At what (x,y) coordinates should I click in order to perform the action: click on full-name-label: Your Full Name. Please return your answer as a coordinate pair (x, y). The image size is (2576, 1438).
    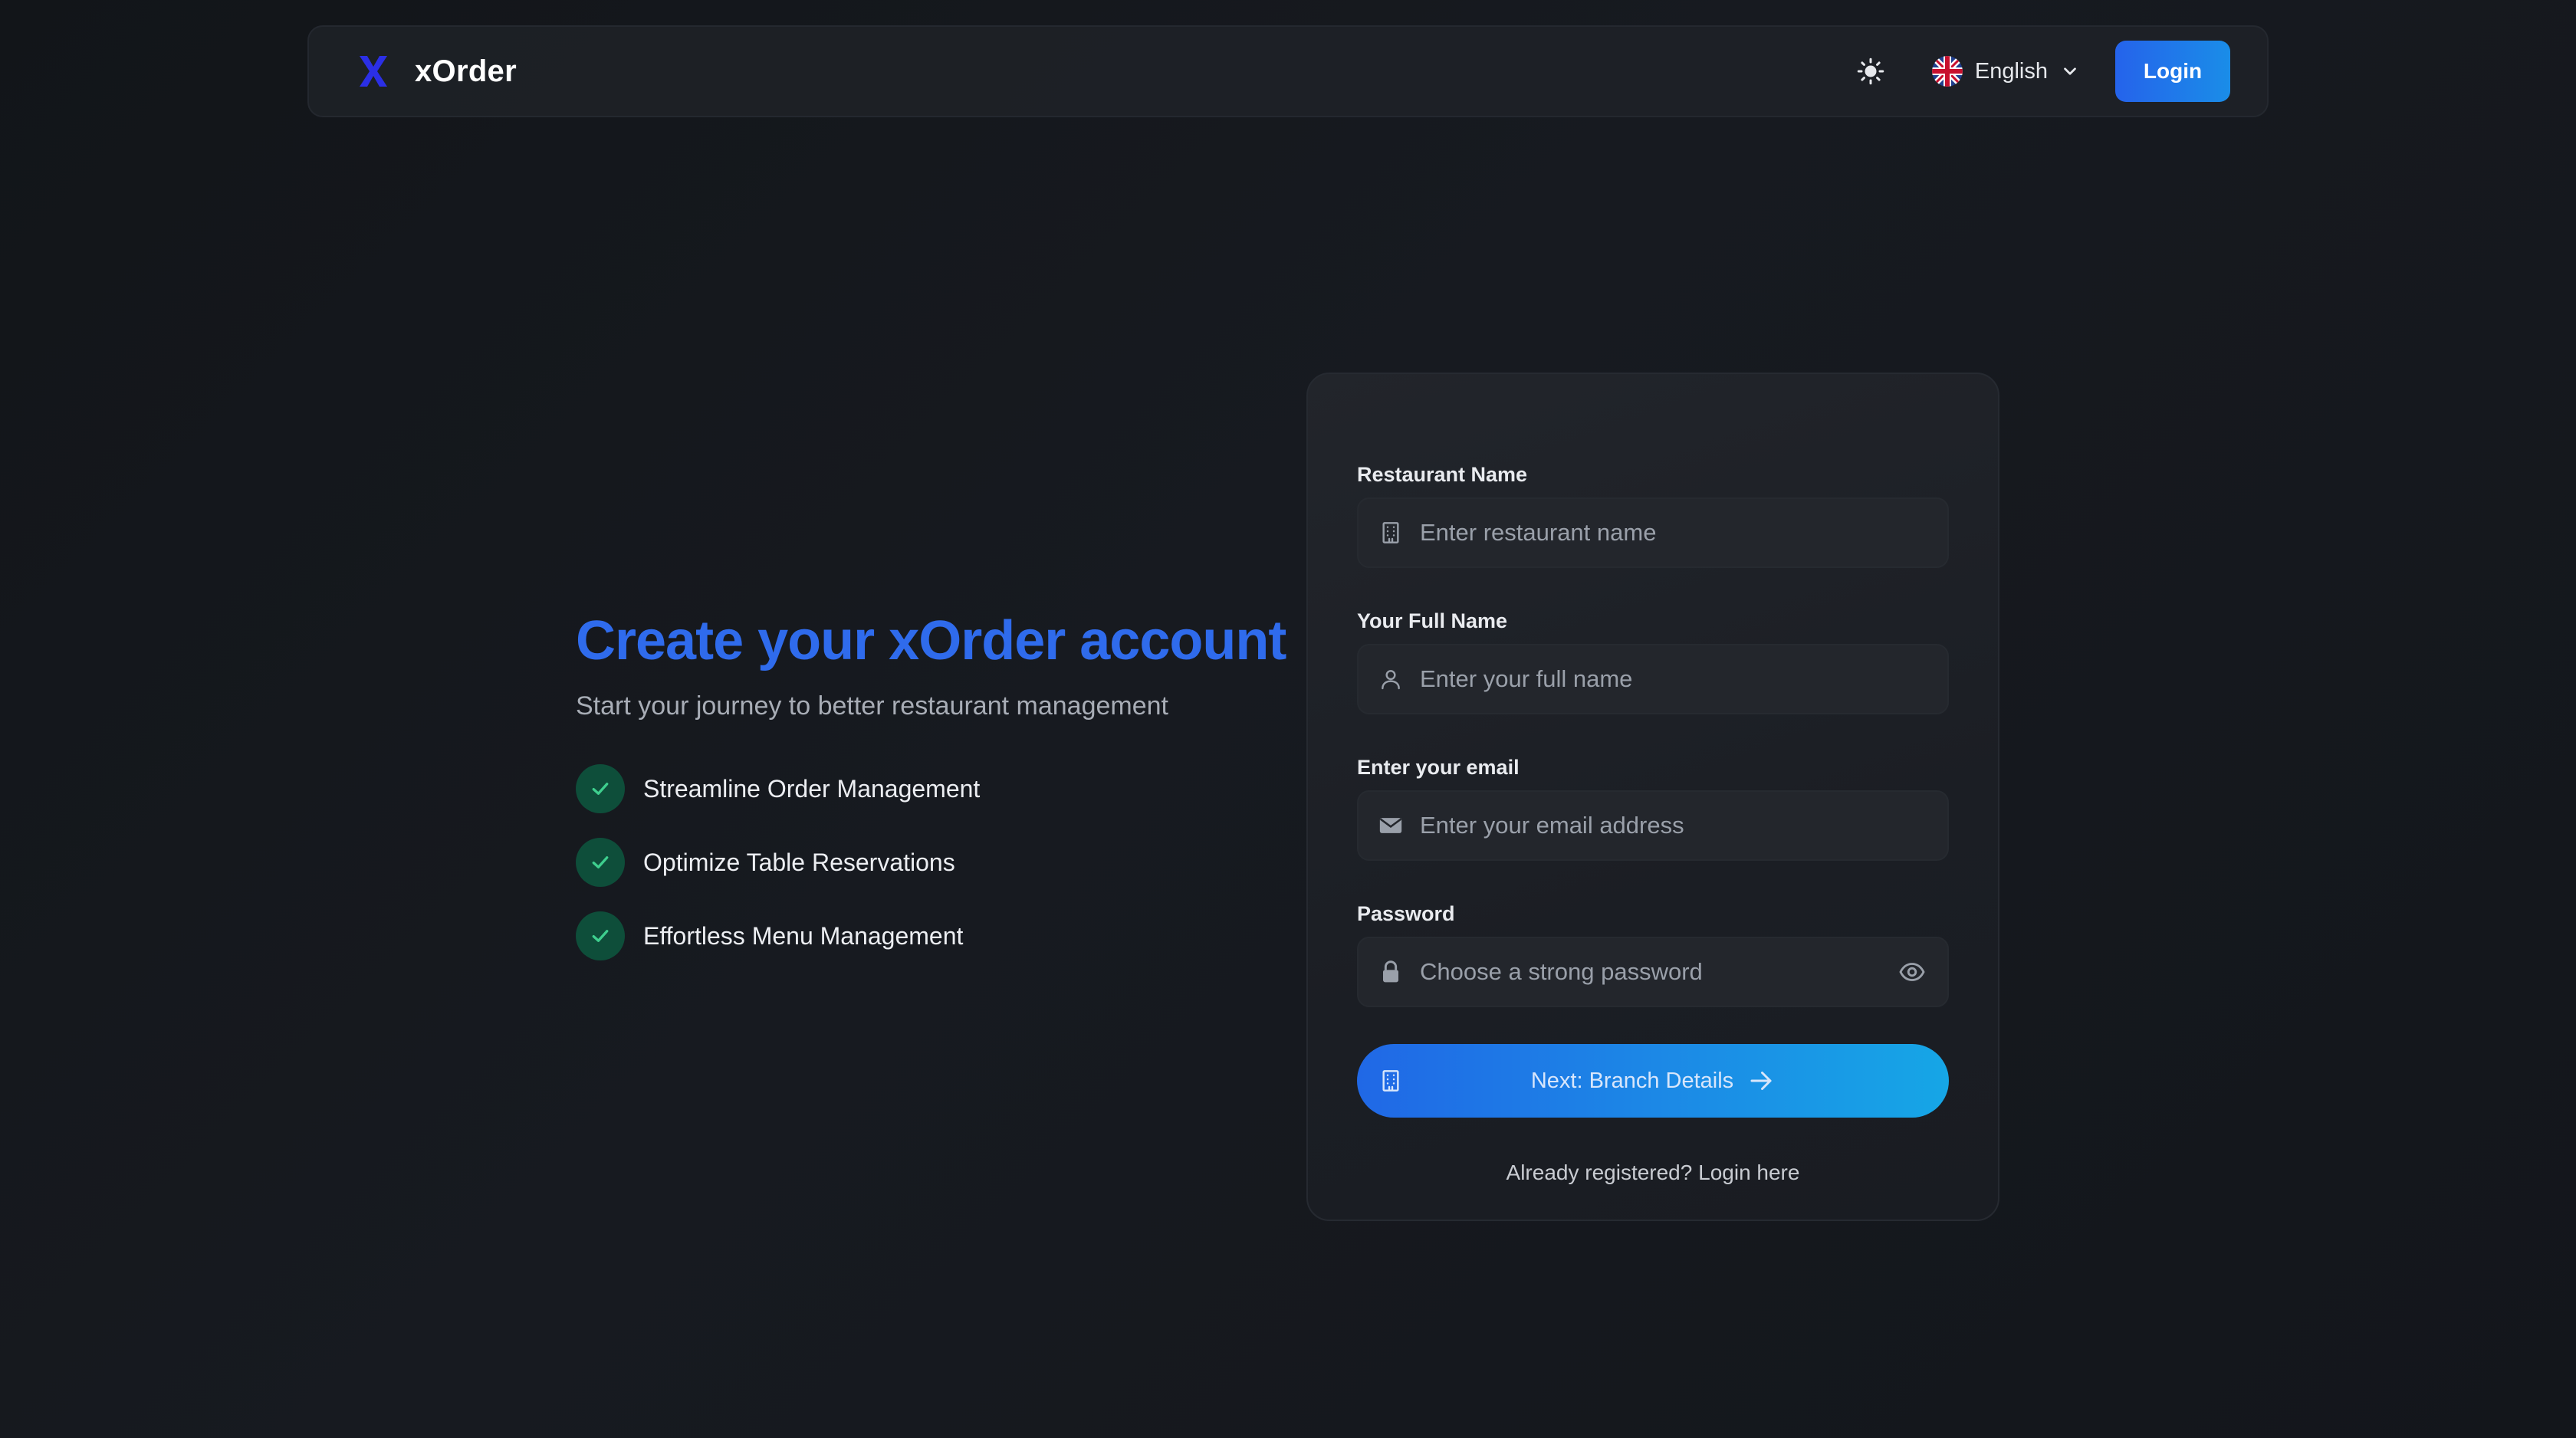
    Looking at the image, I should click on (1433, 620).